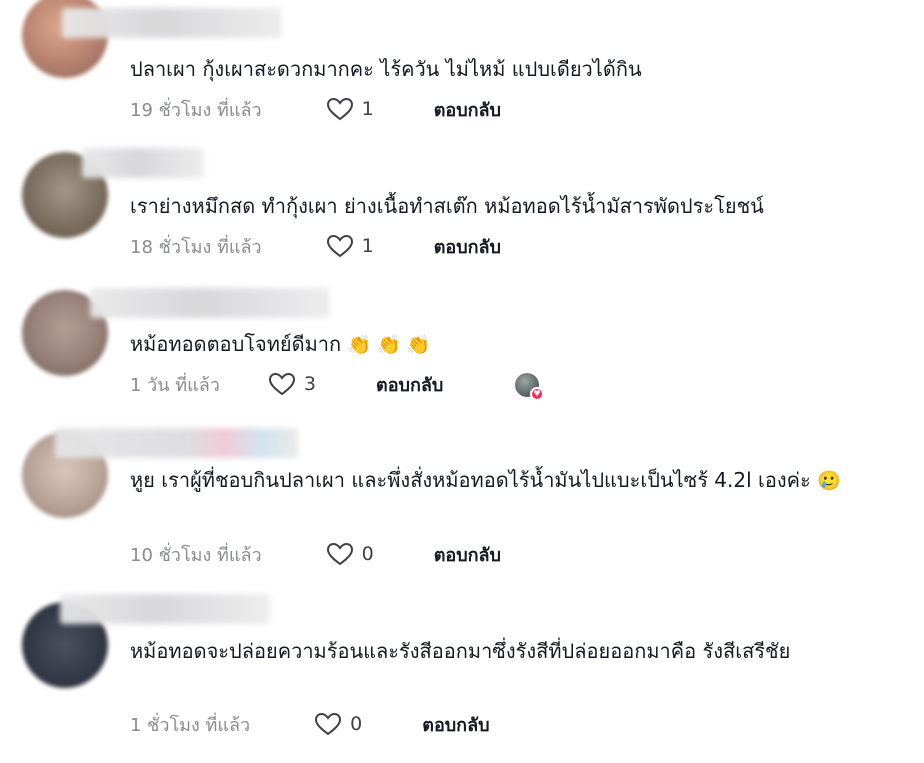 The width and height of the screenshot is (924, 763). I want to click on comment-time: 10 ชั่วโมง ที่แล้ว, so click(196, 555).